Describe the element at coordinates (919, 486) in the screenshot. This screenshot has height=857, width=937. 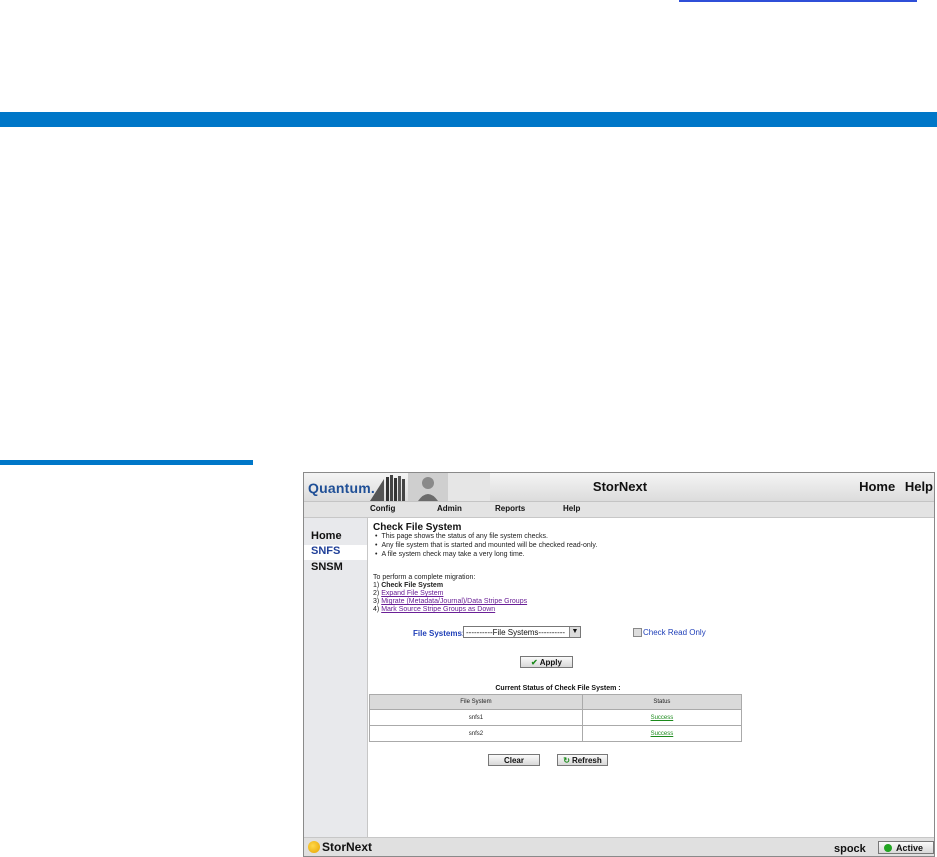
I see `help-link: Help` at that location.